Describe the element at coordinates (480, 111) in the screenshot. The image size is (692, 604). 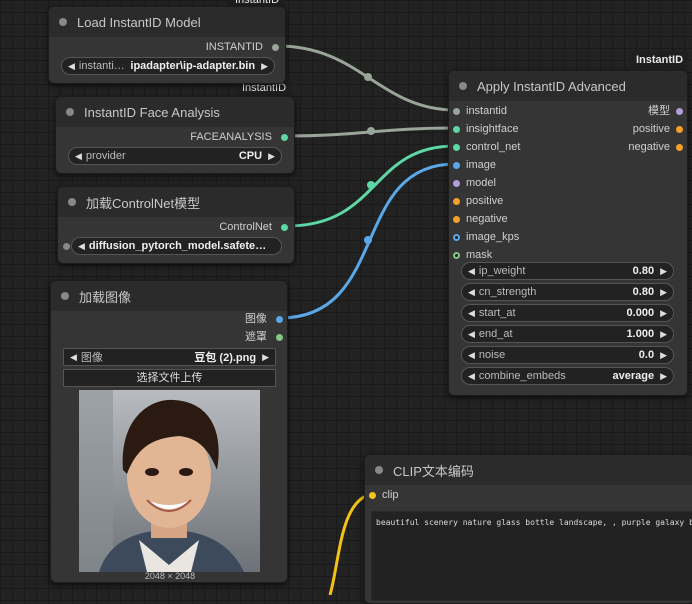
I see `input-instantid: instantid` at that location.